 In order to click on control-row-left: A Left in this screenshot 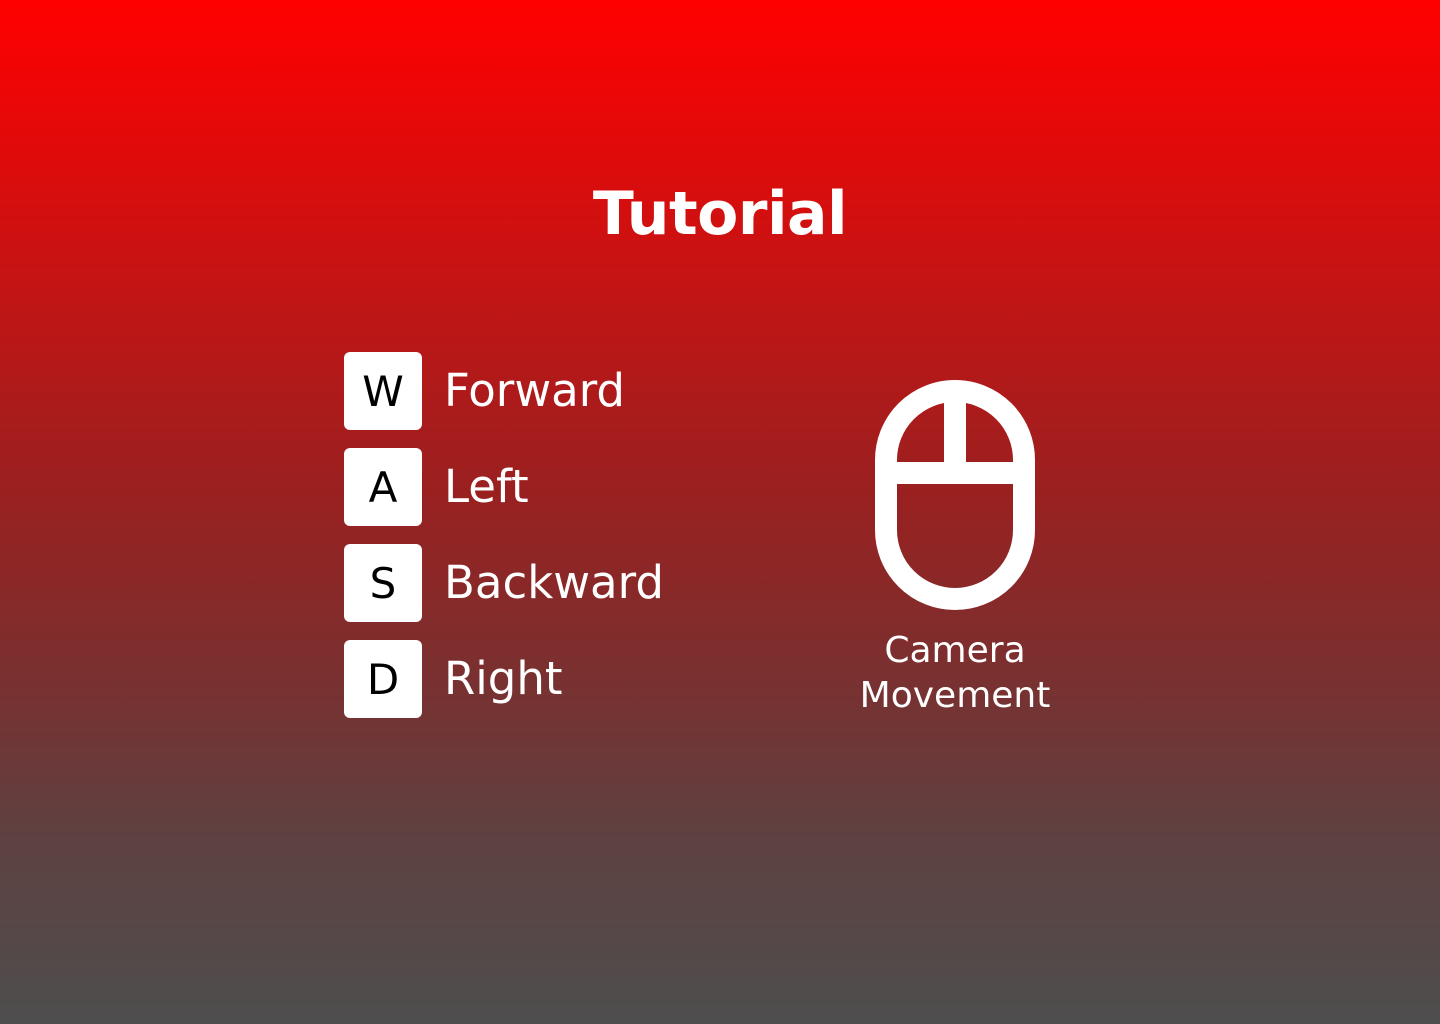, I will do `click(504, 487)`.